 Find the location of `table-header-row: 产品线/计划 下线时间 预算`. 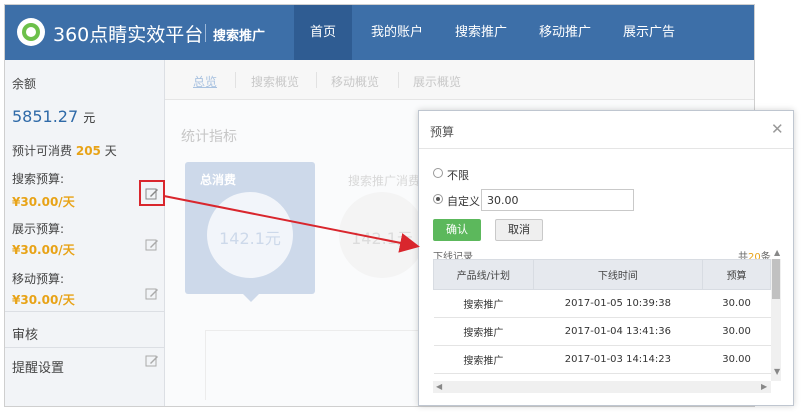

table-header-row: 产品线/计划 下线时间 预算 is located at coordinates (602, 274).